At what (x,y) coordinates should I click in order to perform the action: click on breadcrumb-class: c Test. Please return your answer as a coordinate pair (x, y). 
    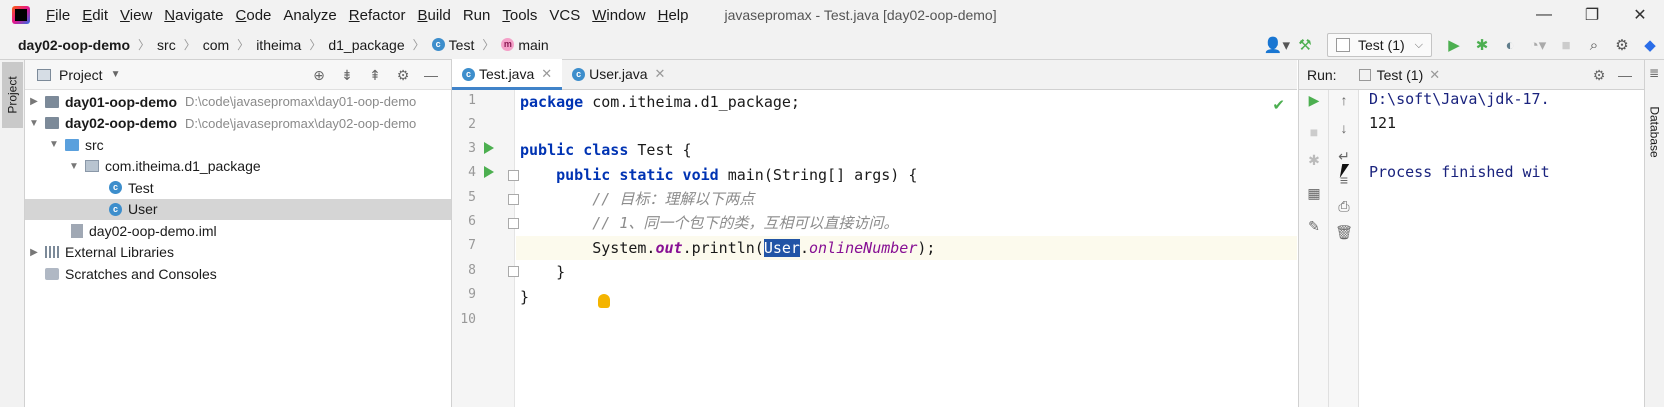
    Looking at the image, I should click on (454, 45).